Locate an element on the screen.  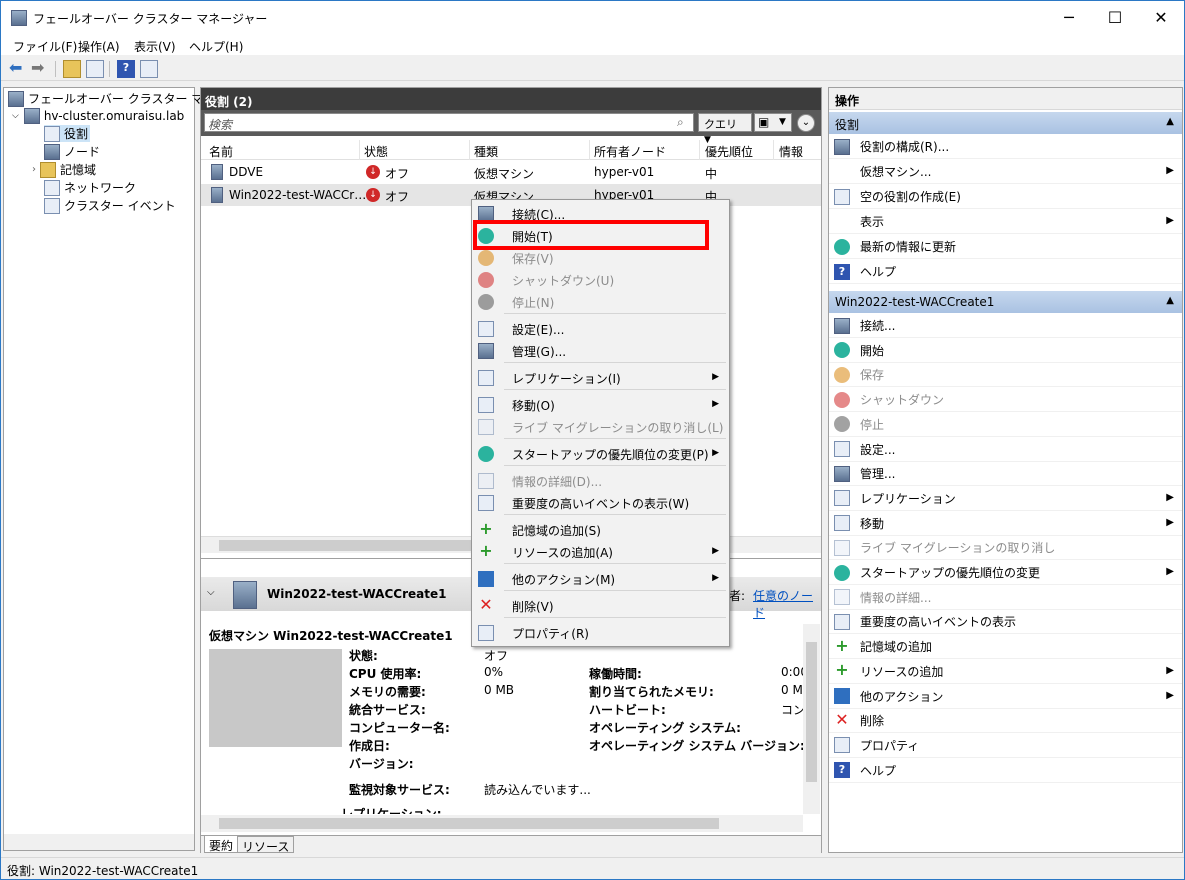
move-icon is located at coordinates (842, 523).